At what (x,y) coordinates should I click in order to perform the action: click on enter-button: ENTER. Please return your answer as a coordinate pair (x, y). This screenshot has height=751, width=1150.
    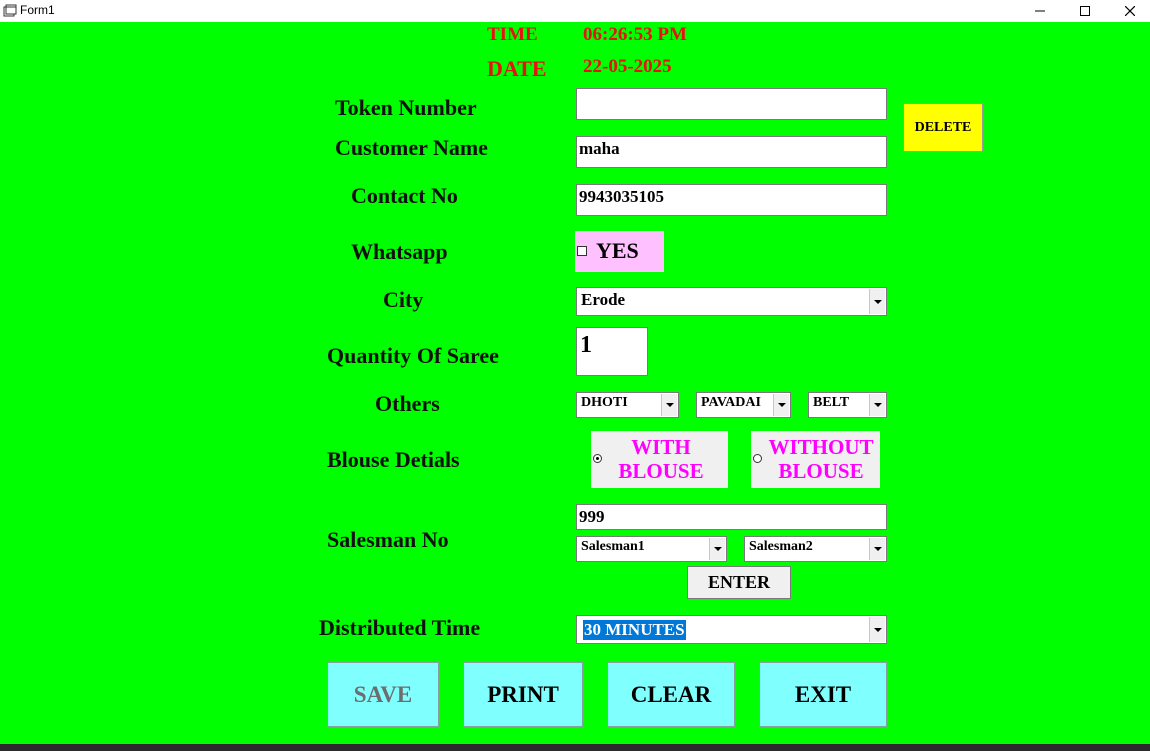
    Looking at the image, I should click on (739, 582).